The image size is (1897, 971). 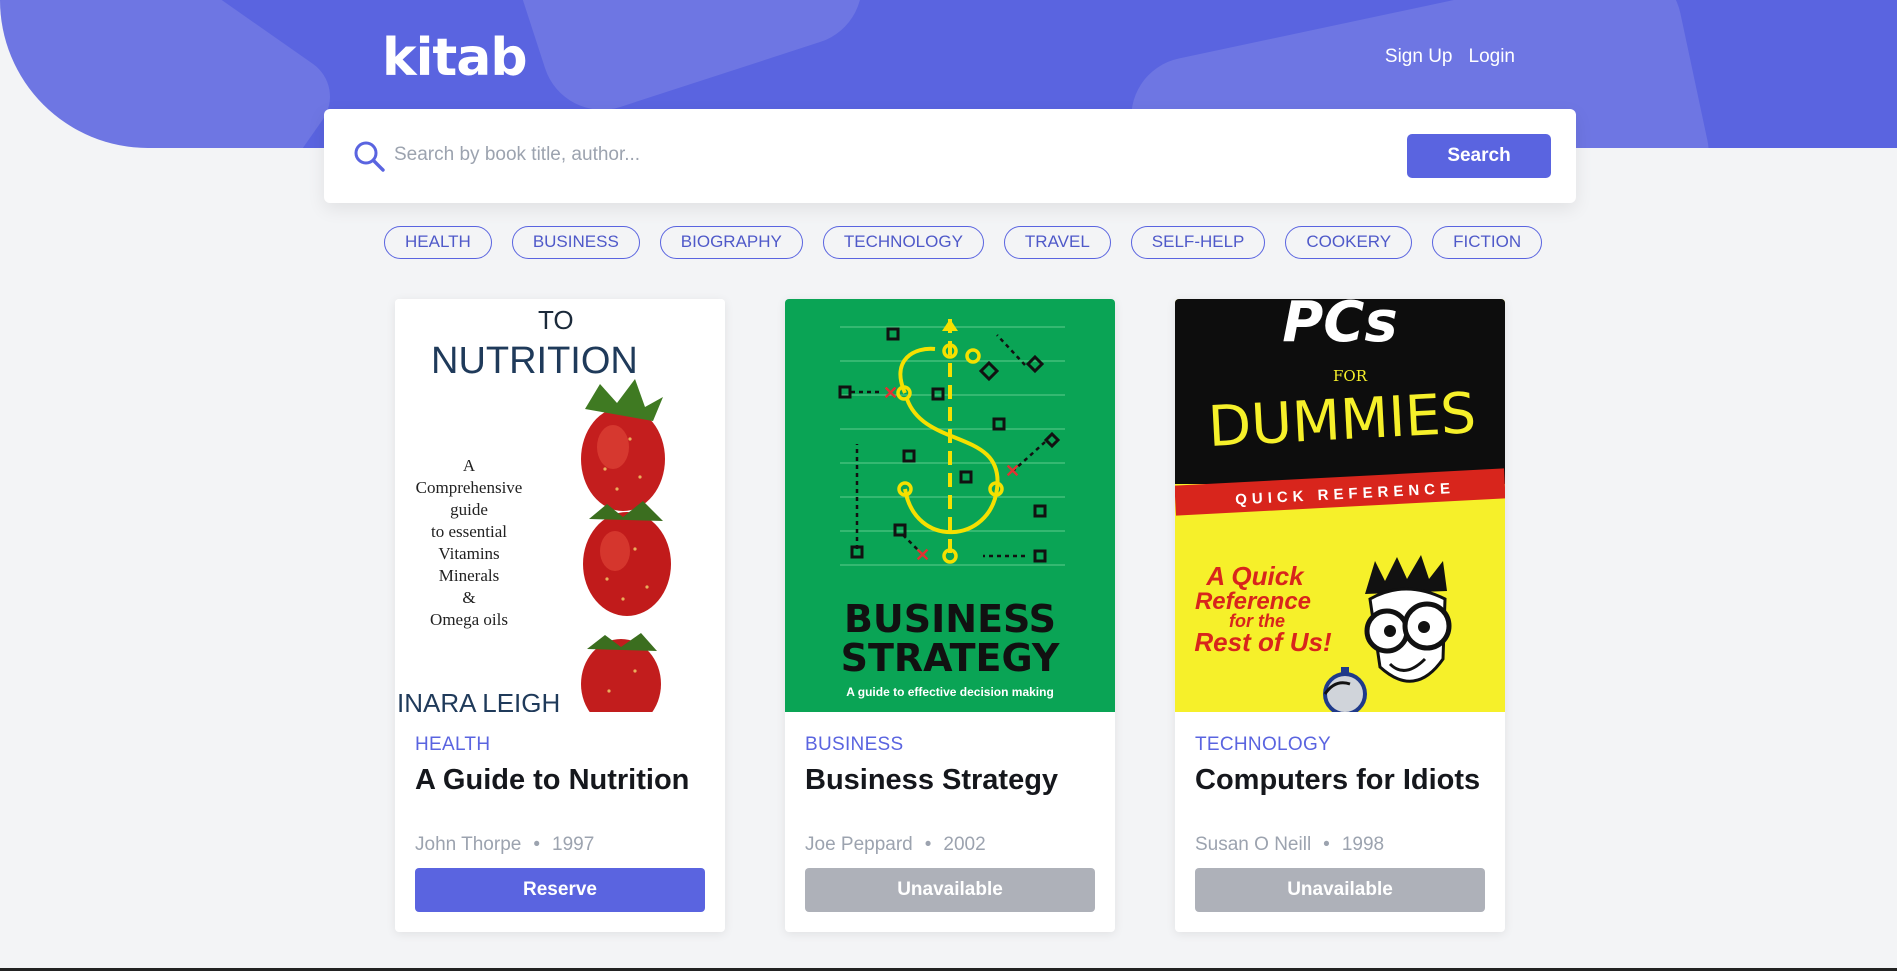 I want to click on category-pill-cookery: COOKERY, so click(x=1349, y=242).